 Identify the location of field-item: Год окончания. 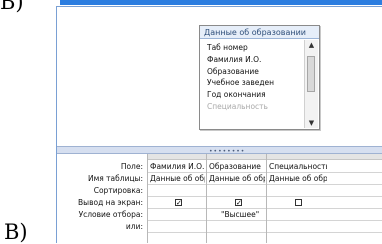
(254, 95).